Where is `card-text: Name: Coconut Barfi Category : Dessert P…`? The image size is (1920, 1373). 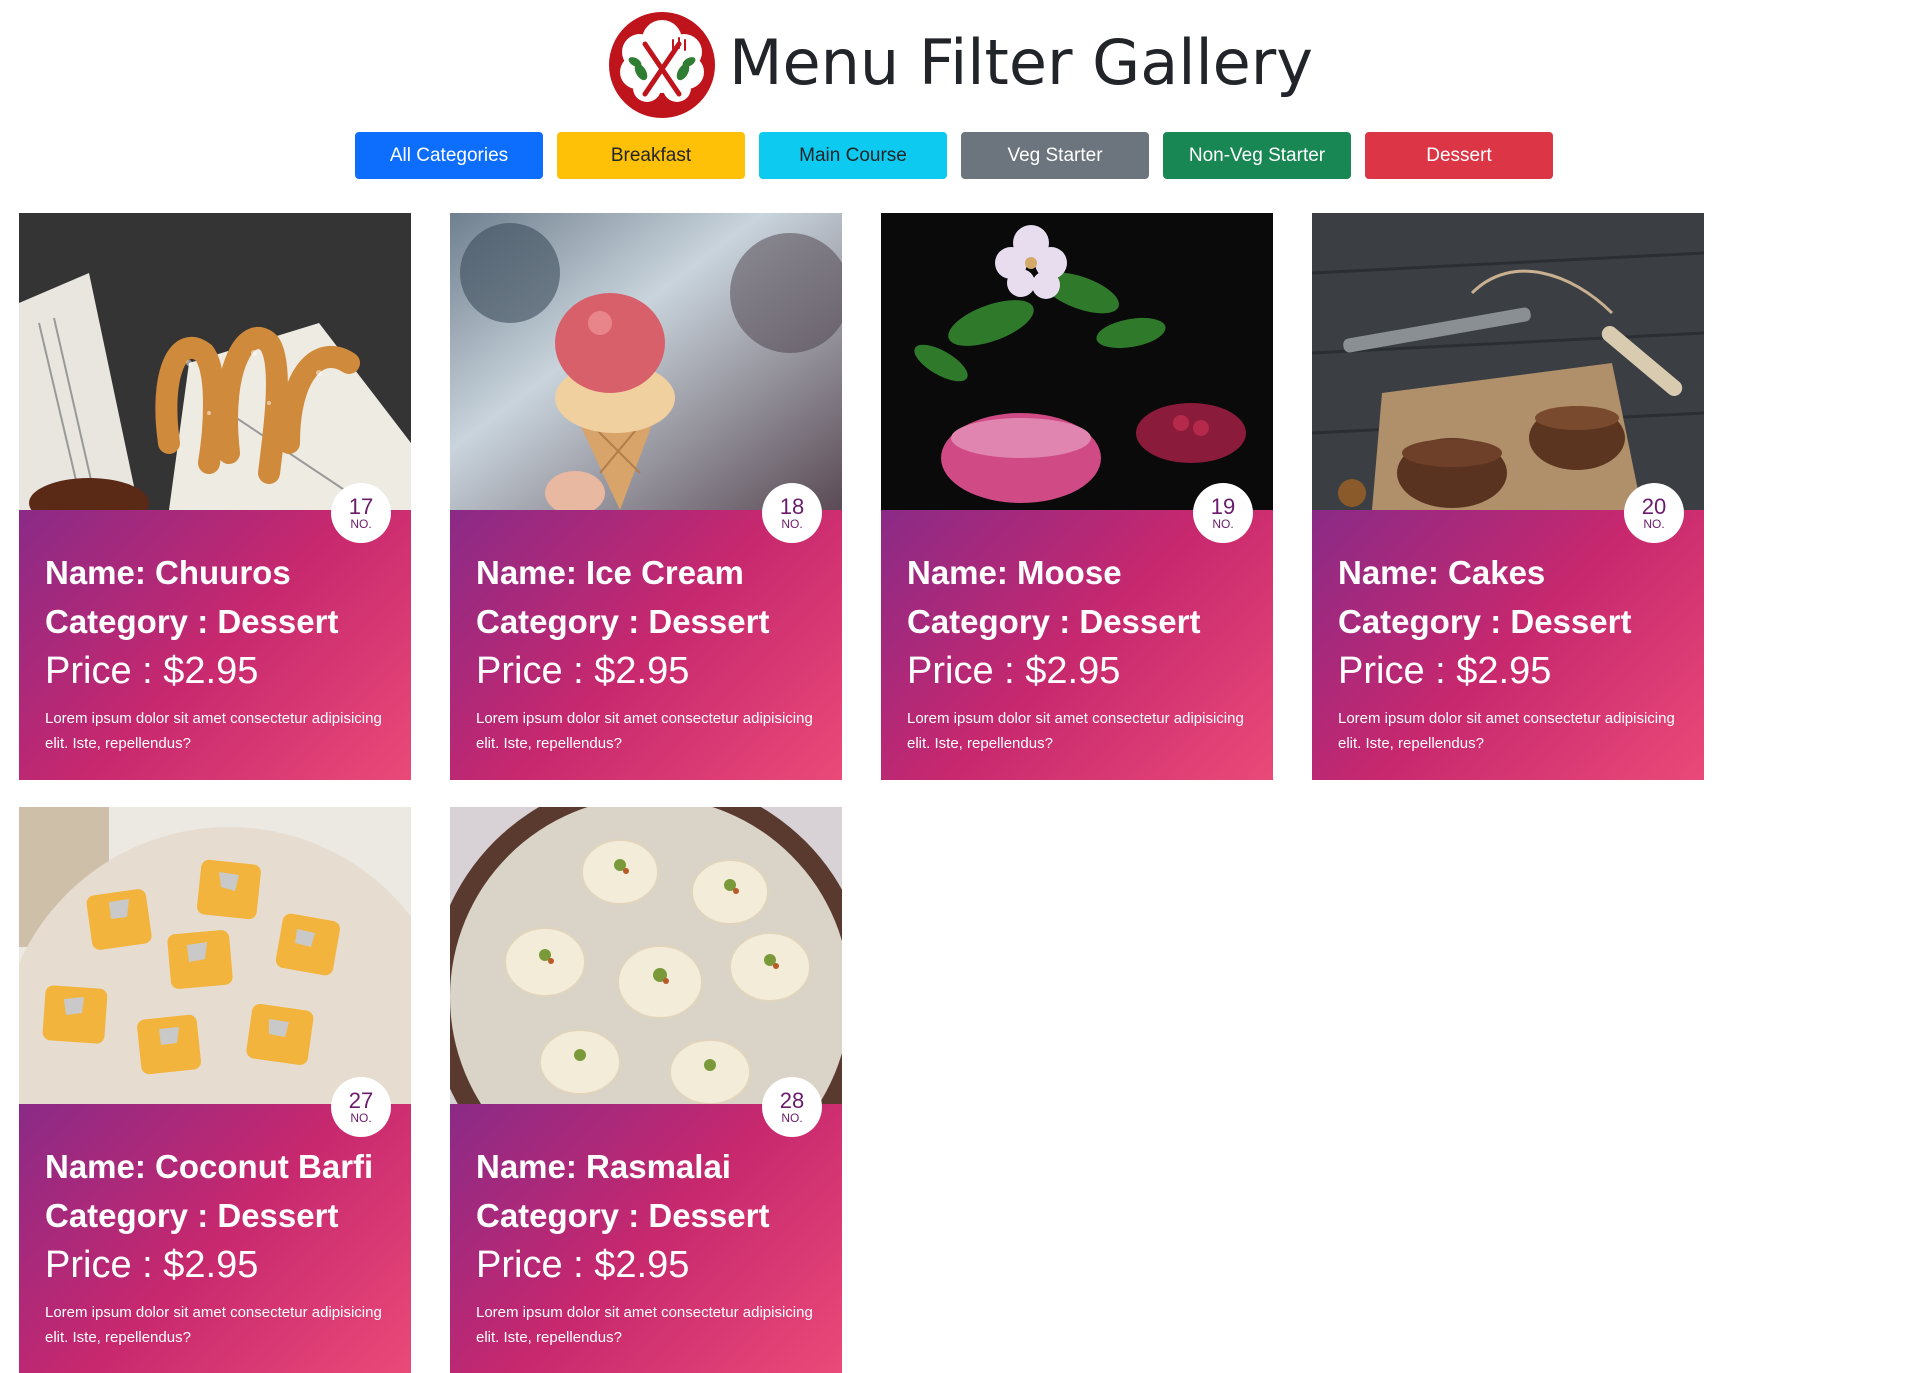
card-text: Name: Coconut Barfi Category : Dessert P… is located at coordinates (220, 1246).